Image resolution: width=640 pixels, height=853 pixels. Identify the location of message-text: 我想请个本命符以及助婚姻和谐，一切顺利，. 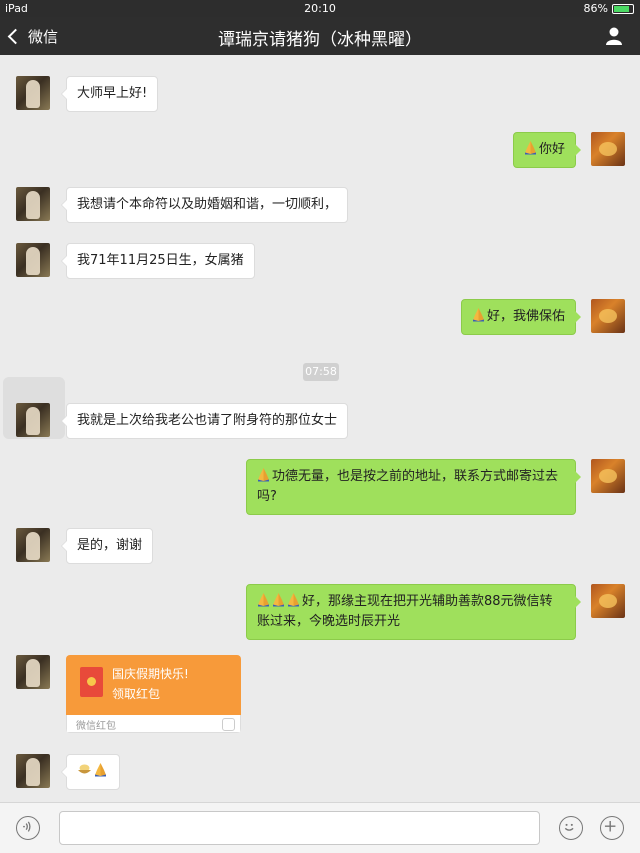
(207, 204).